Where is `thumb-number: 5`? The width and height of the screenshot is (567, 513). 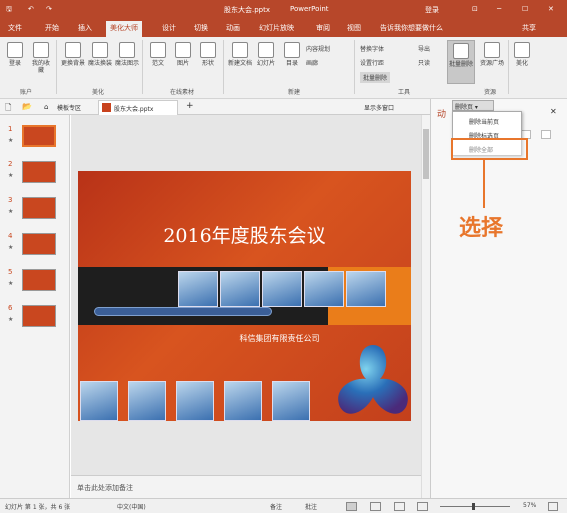
thumb-number: 5 is located at coordinates (10, 272).